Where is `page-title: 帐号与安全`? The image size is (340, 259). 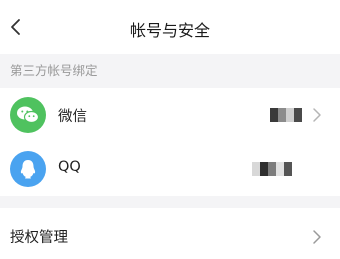 page-title: 帐号与安全 is located at coordinates (169, 30).